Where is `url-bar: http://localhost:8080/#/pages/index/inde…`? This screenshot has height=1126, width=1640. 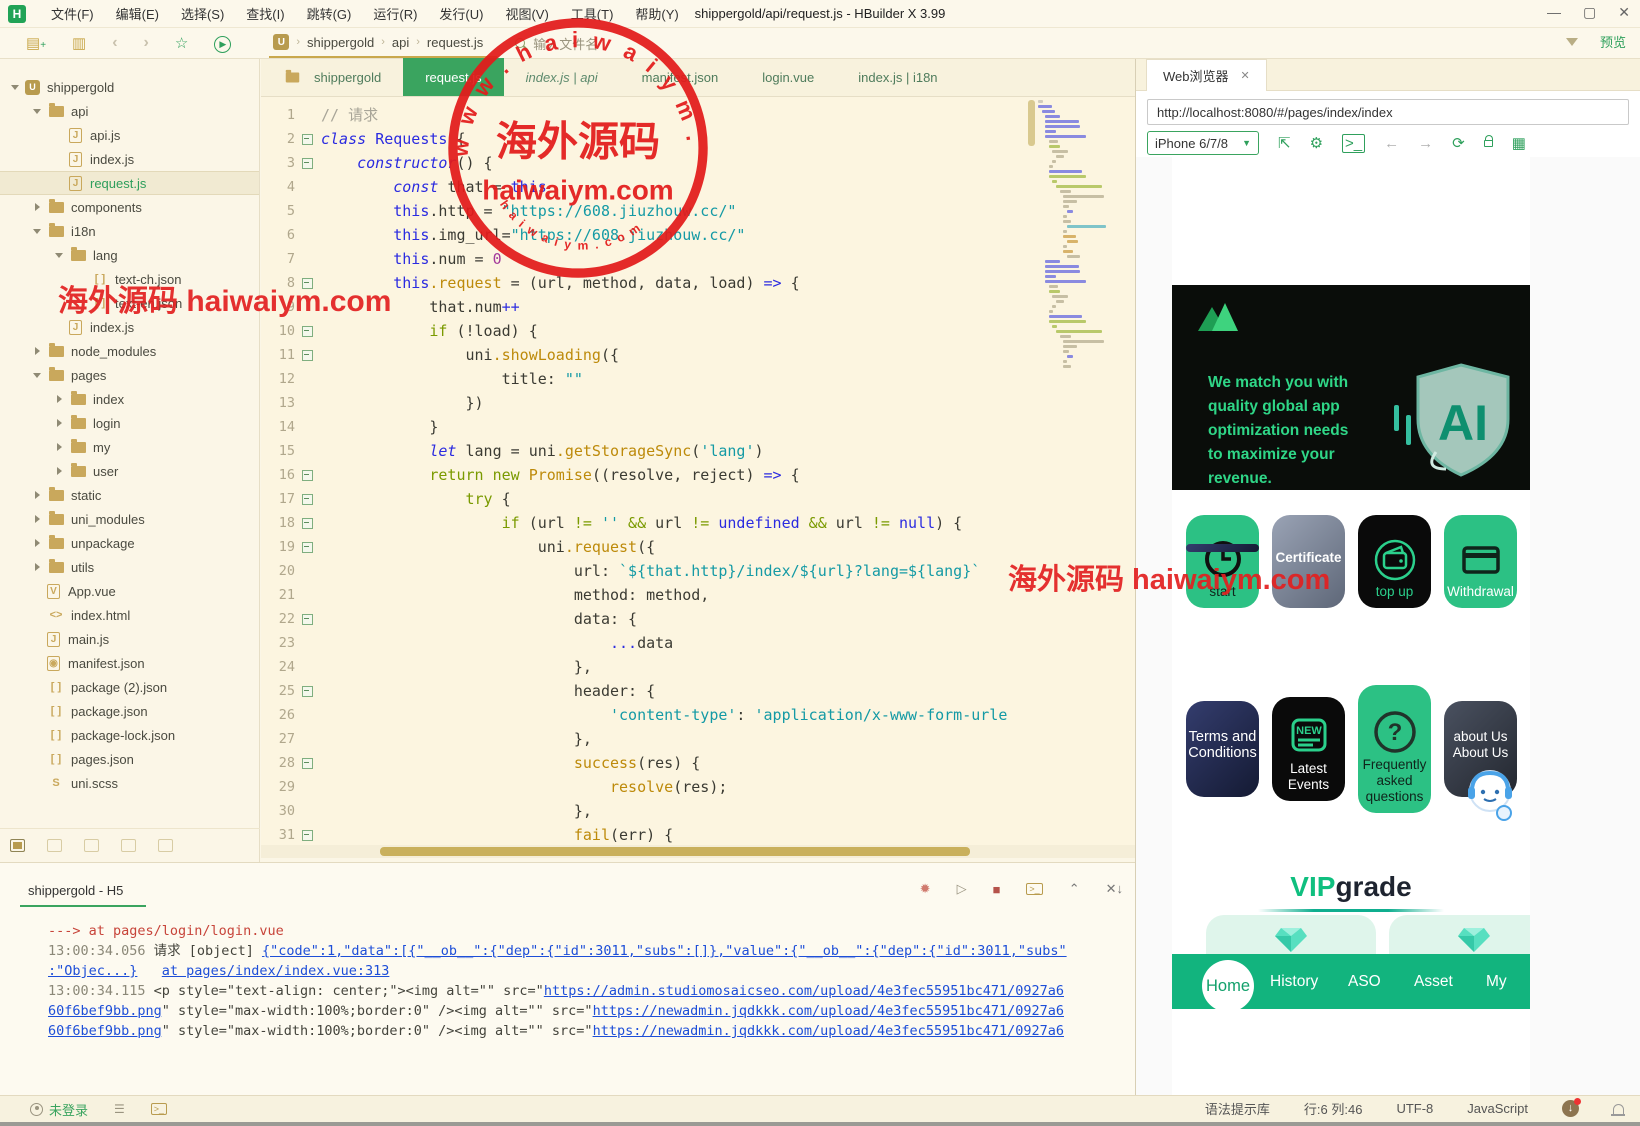 url-bar: http://localhost:8080/#/pages/index/inde… is located at coordinates (1388, 112).